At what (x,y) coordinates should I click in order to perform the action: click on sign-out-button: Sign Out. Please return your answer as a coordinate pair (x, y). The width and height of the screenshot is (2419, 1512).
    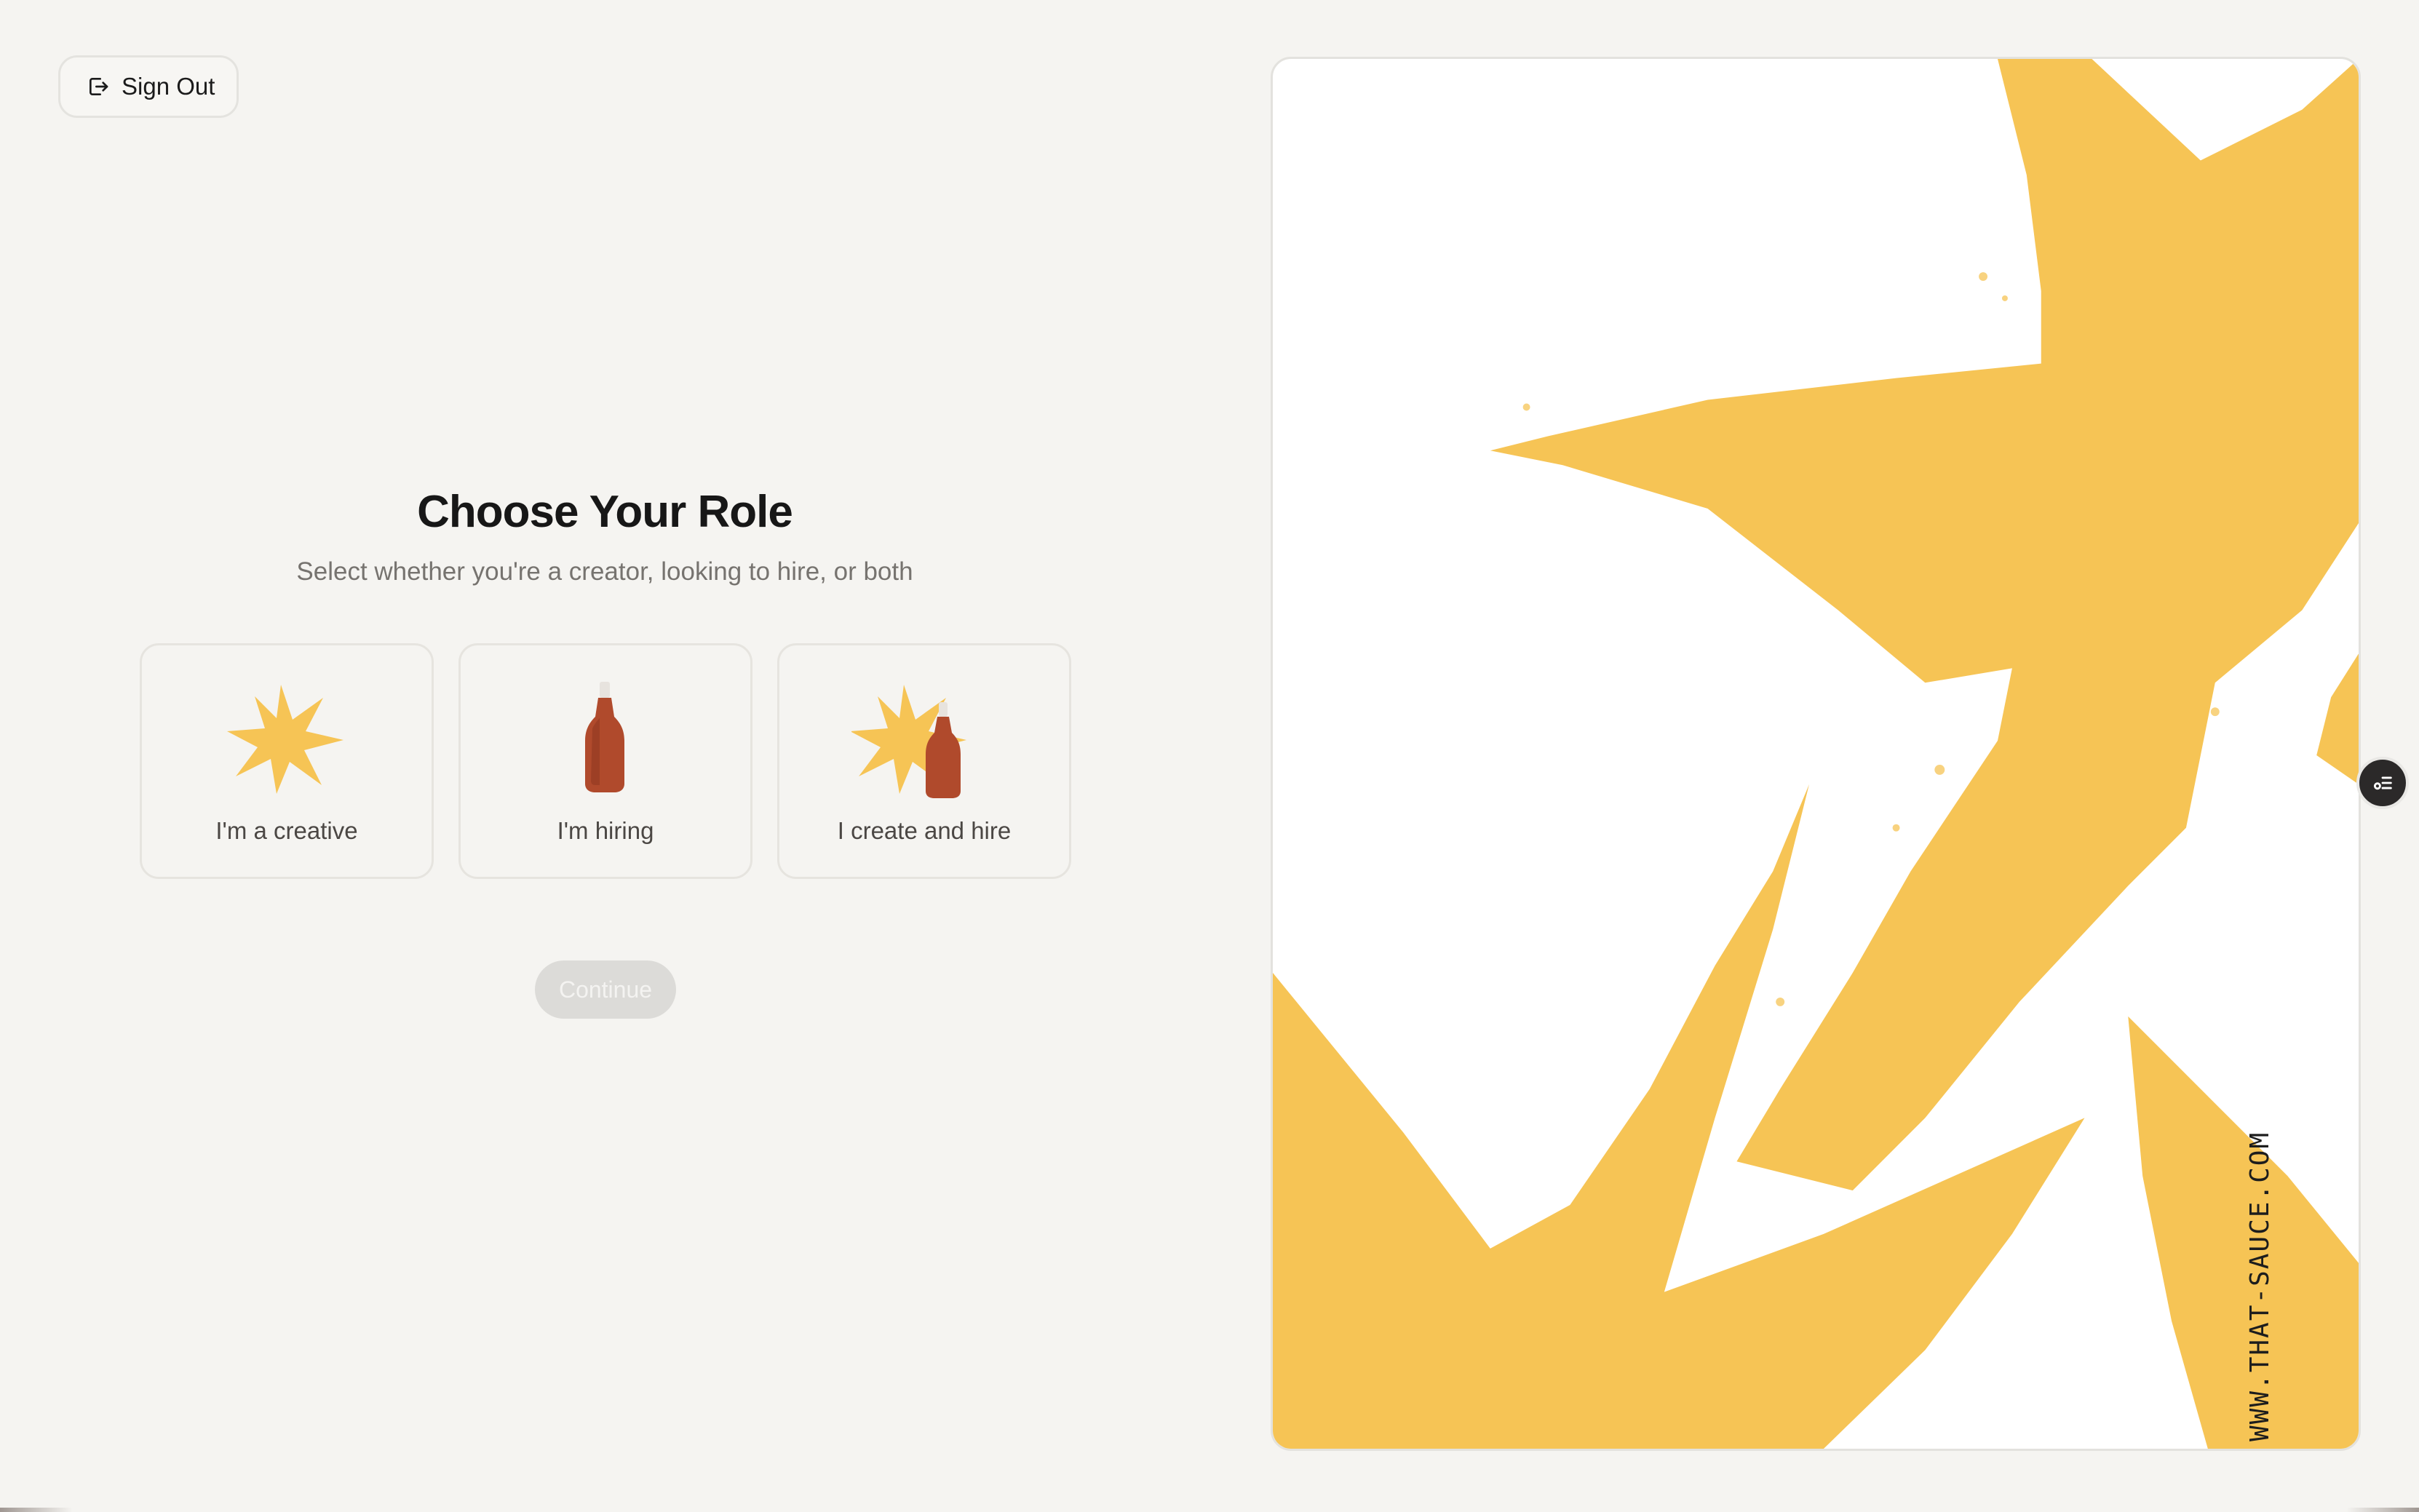
    Looking at the image, I should click on (148, 86).